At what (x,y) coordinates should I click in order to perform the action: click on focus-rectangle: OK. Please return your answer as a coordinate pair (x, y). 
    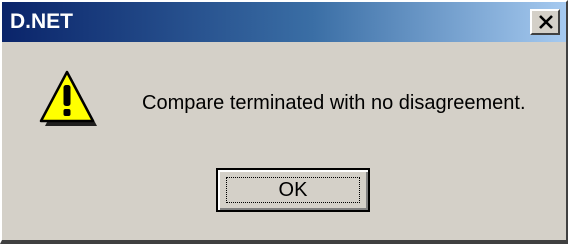
    Looking at the image, I should click on (293, 190).